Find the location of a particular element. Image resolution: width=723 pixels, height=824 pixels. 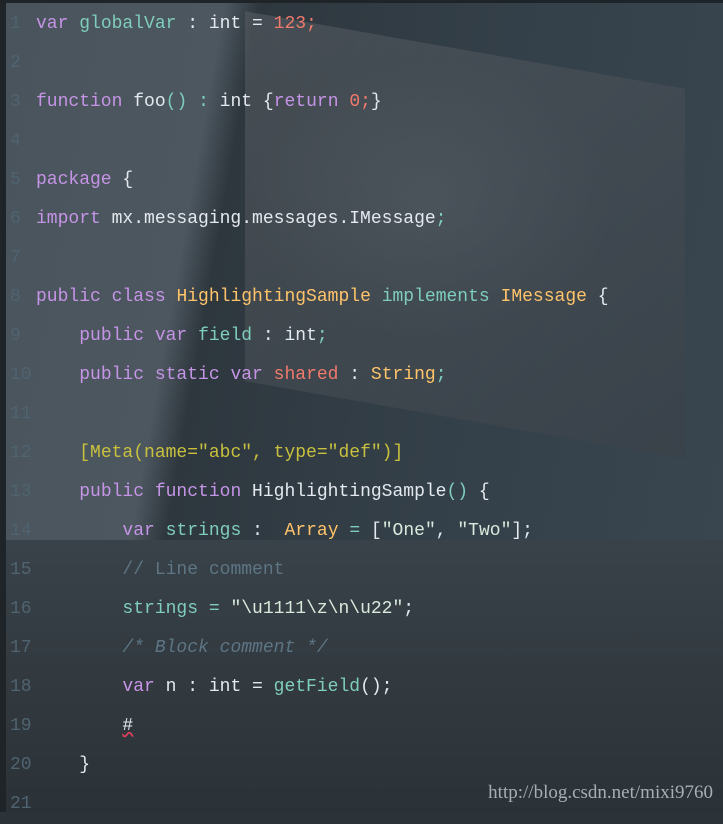

line-number: 8 is located at coordinates (15, 297).